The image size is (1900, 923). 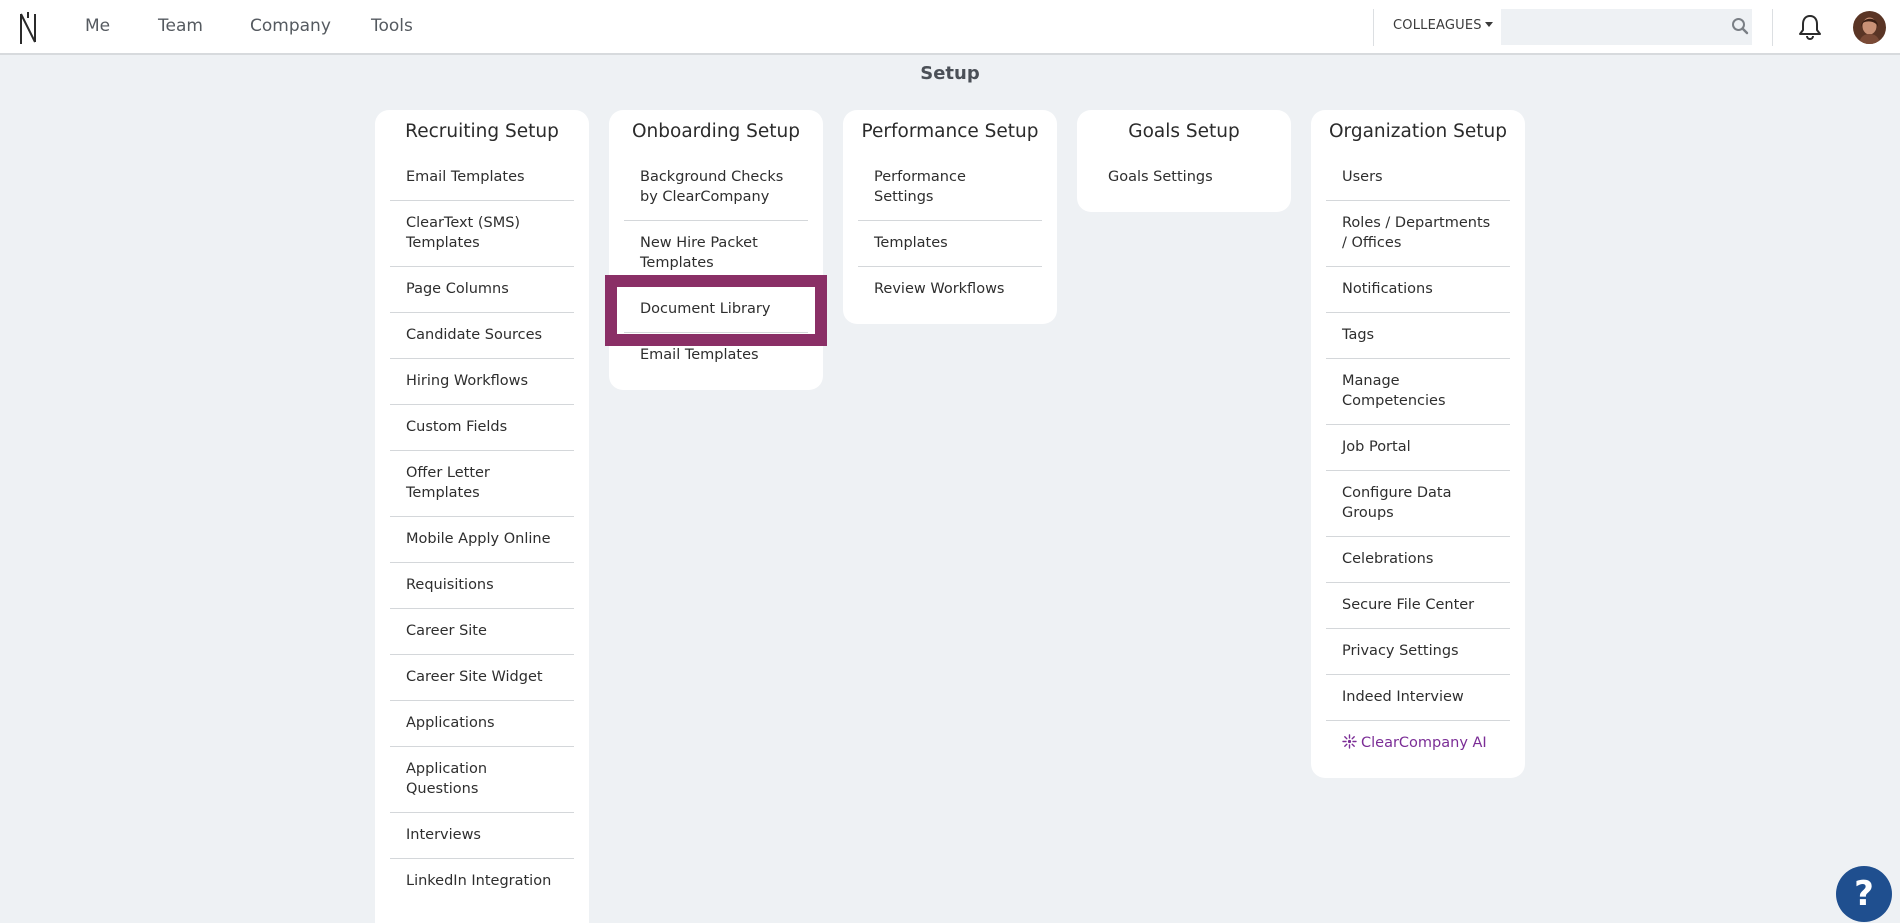 What do you see at coordinates (1418, 560) in the screenshot?
I see `list-item-celebrations: Celebrations` at bounding box center [1418, 560].